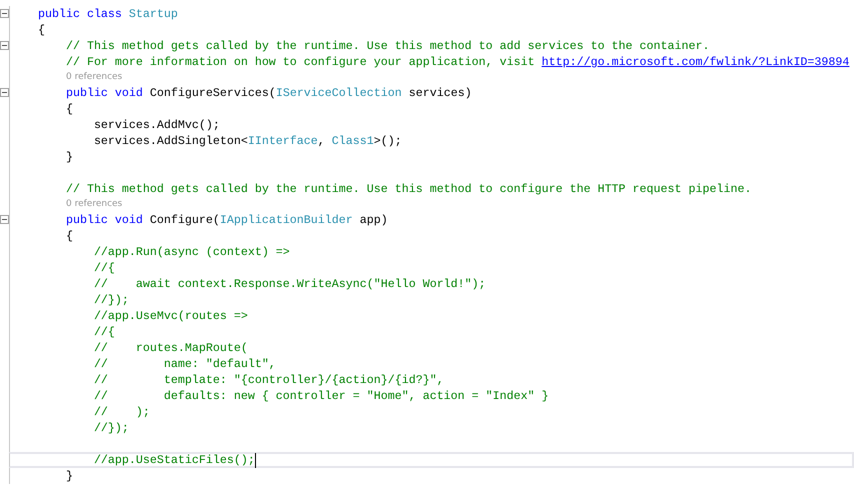  What do you see at coordinates (387, 46) in the screenshot?
I see `code-line: // This method gets called by the runtime. Use this method to add services to the container.` at bounding box center [387, 46].